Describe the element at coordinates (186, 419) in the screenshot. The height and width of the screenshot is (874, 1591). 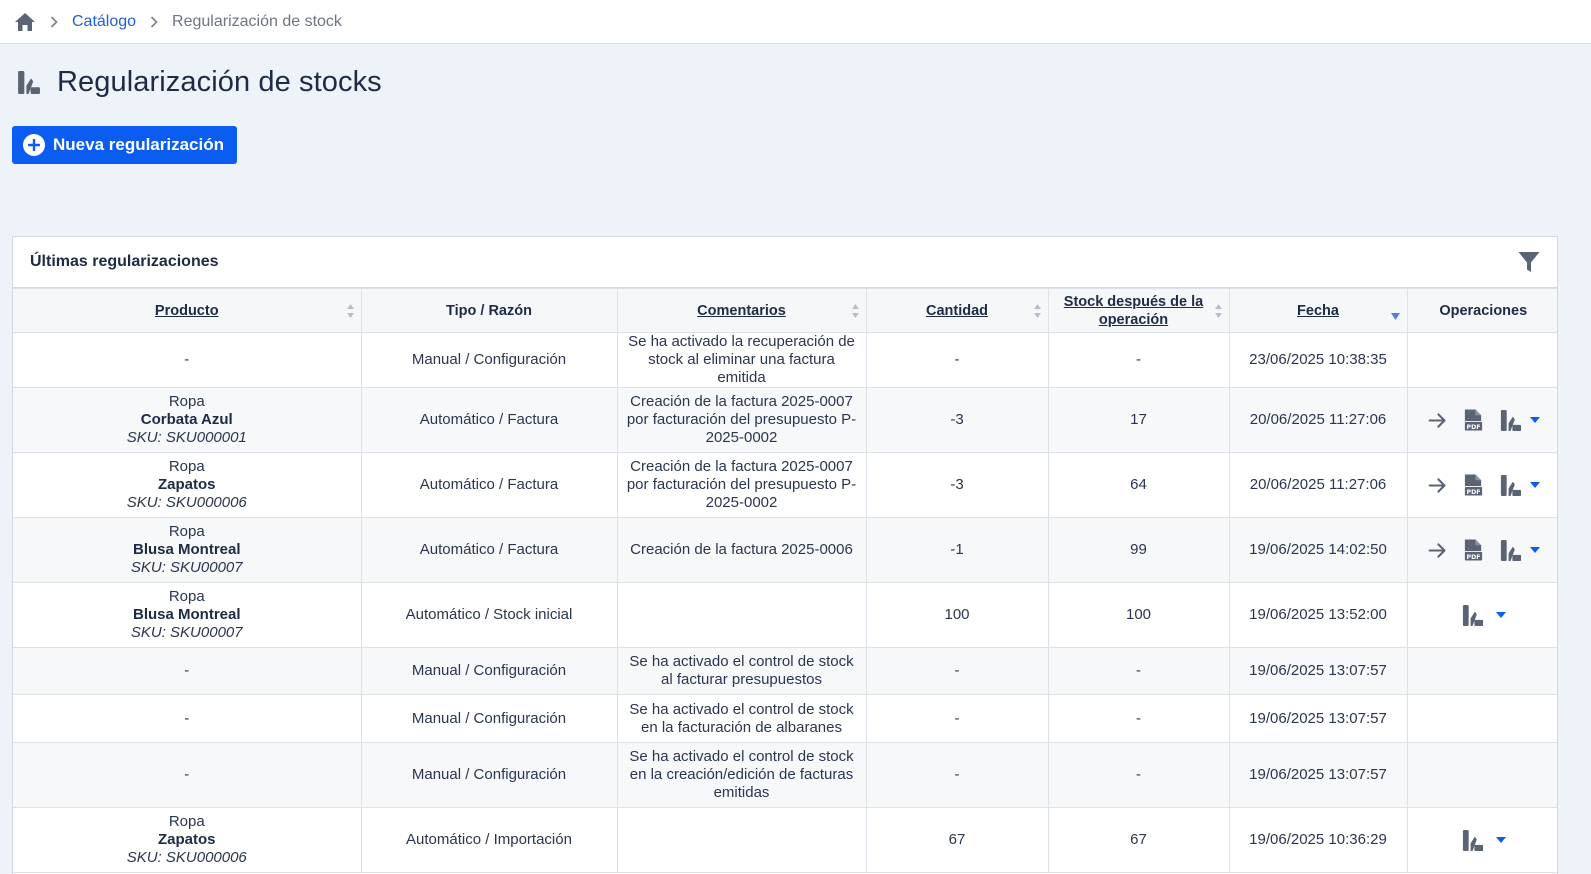
I see `product-name: Corbata Azul` at that location.